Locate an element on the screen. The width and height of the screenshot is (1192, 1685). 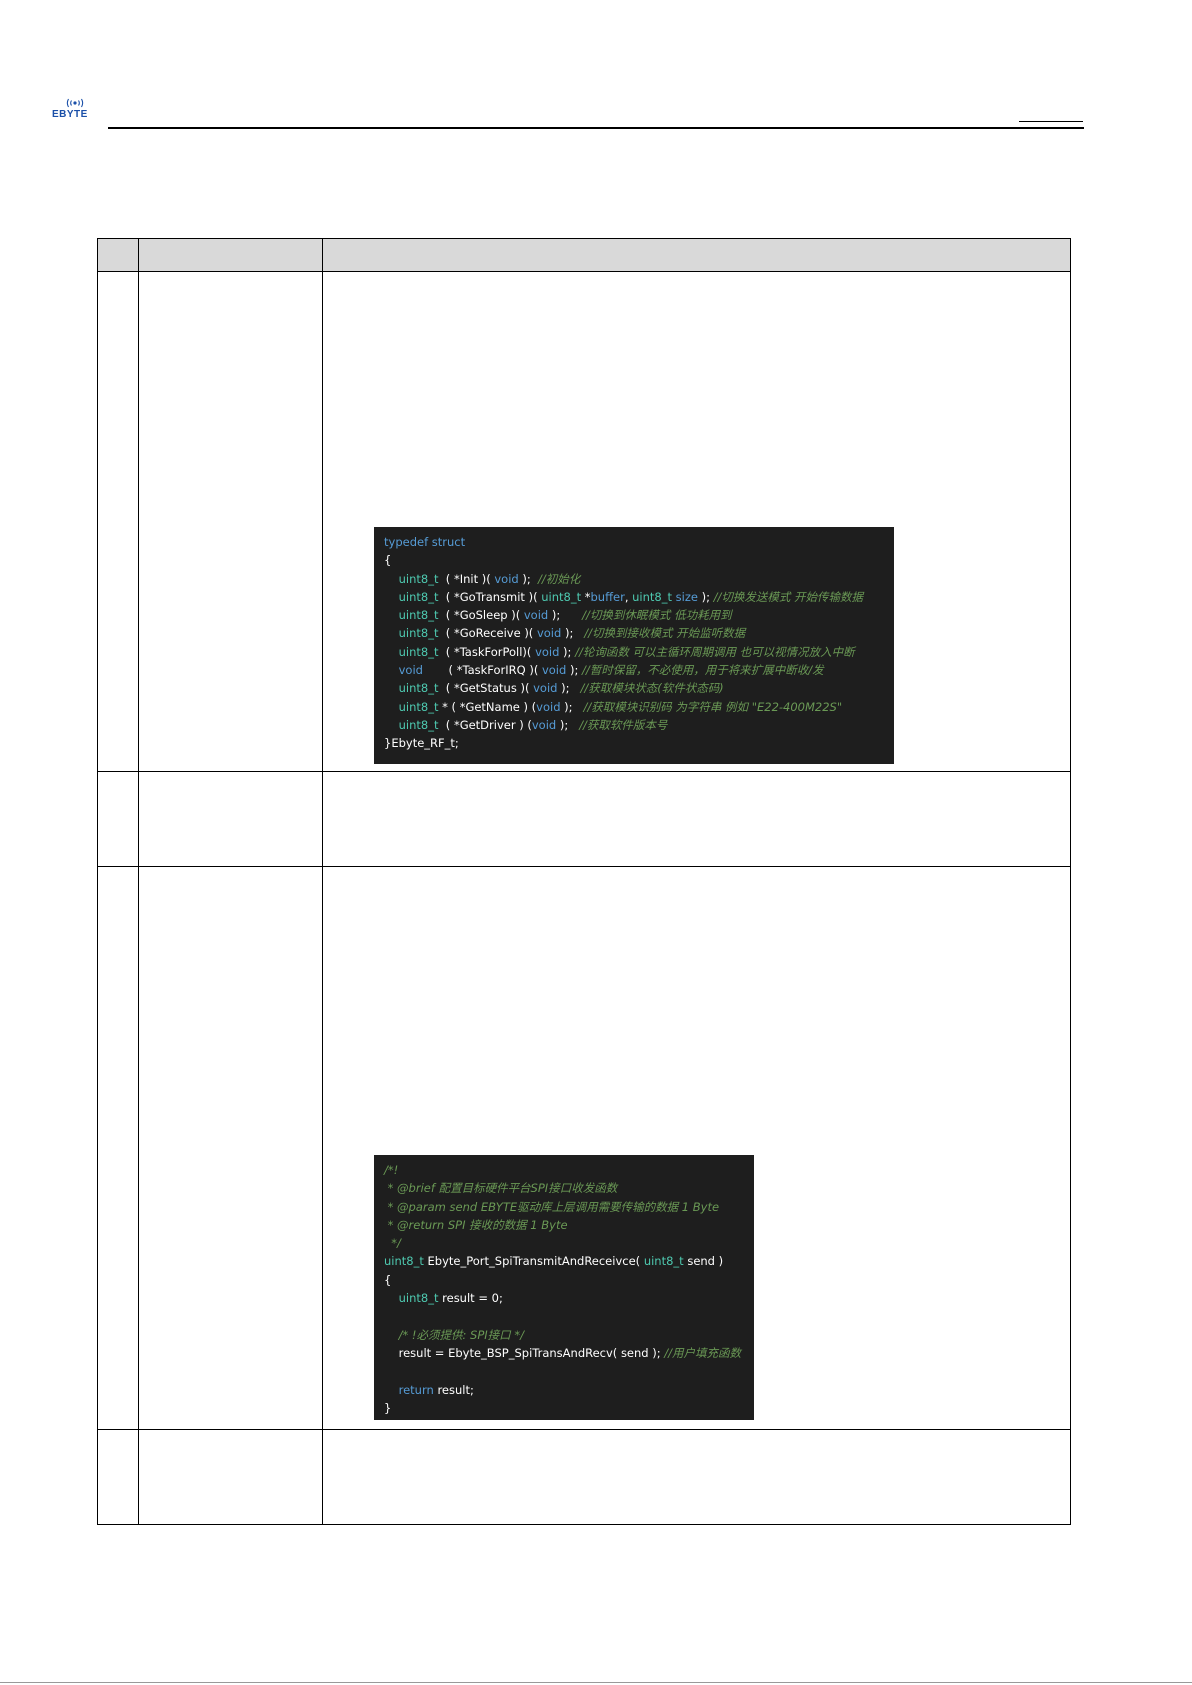
ebyte-logo: EBYTE is located at coordinates (74, 110).